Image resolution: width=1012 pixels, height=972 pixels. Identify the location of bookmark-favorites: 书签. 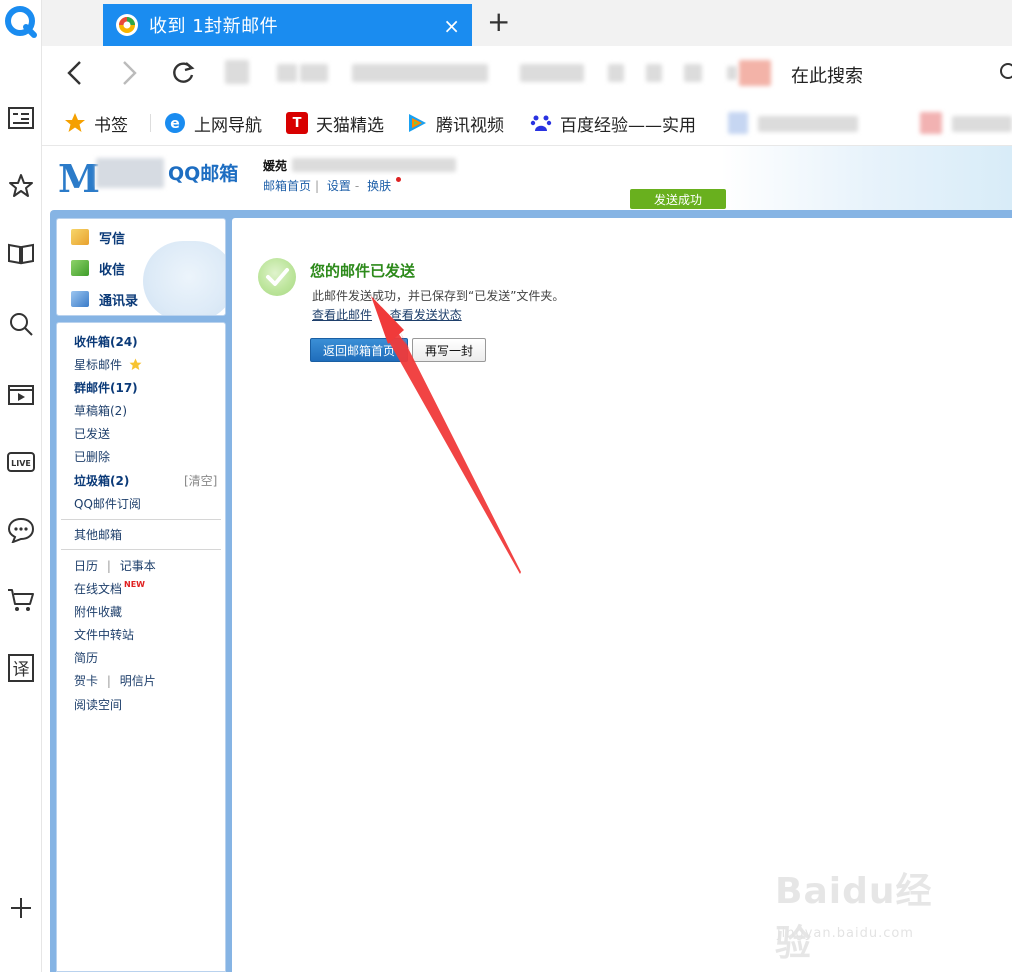
(96, 123).